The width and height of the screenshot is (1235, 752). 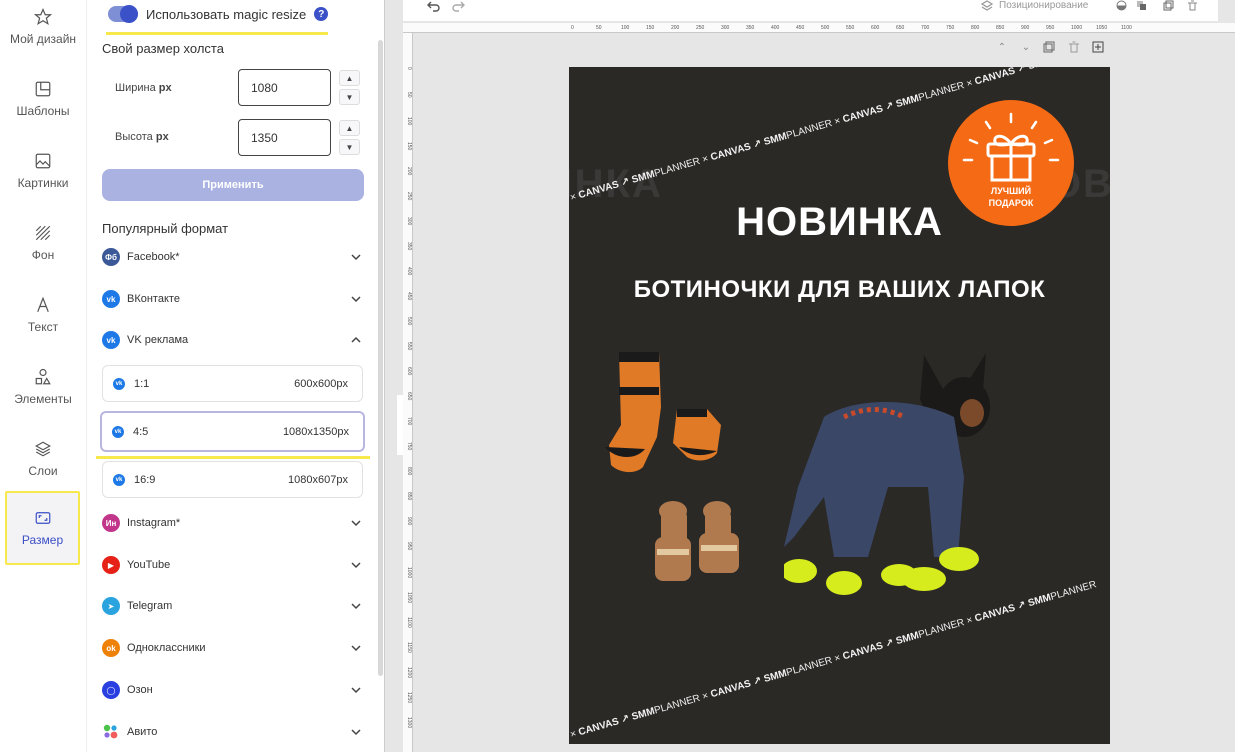 What do you see at coordinates (43, 459) in the screenshot?
I see `rail-item-layers: Слои` at bounding box center [43, 459].